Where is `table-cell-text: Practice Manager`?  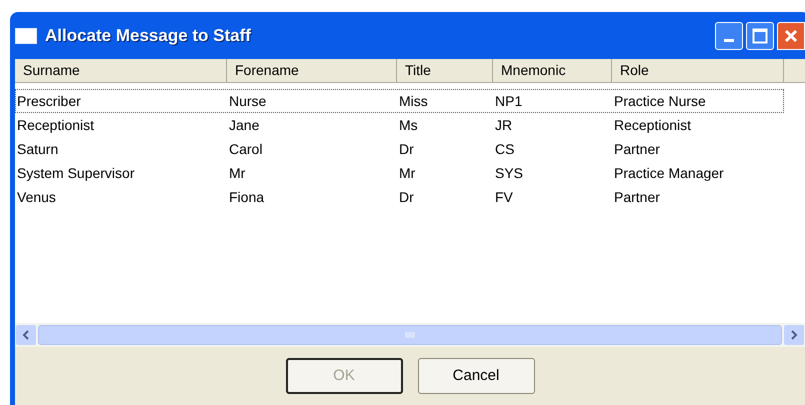 table-cell-text: Practice Manager is located at coordinates (669, 173).